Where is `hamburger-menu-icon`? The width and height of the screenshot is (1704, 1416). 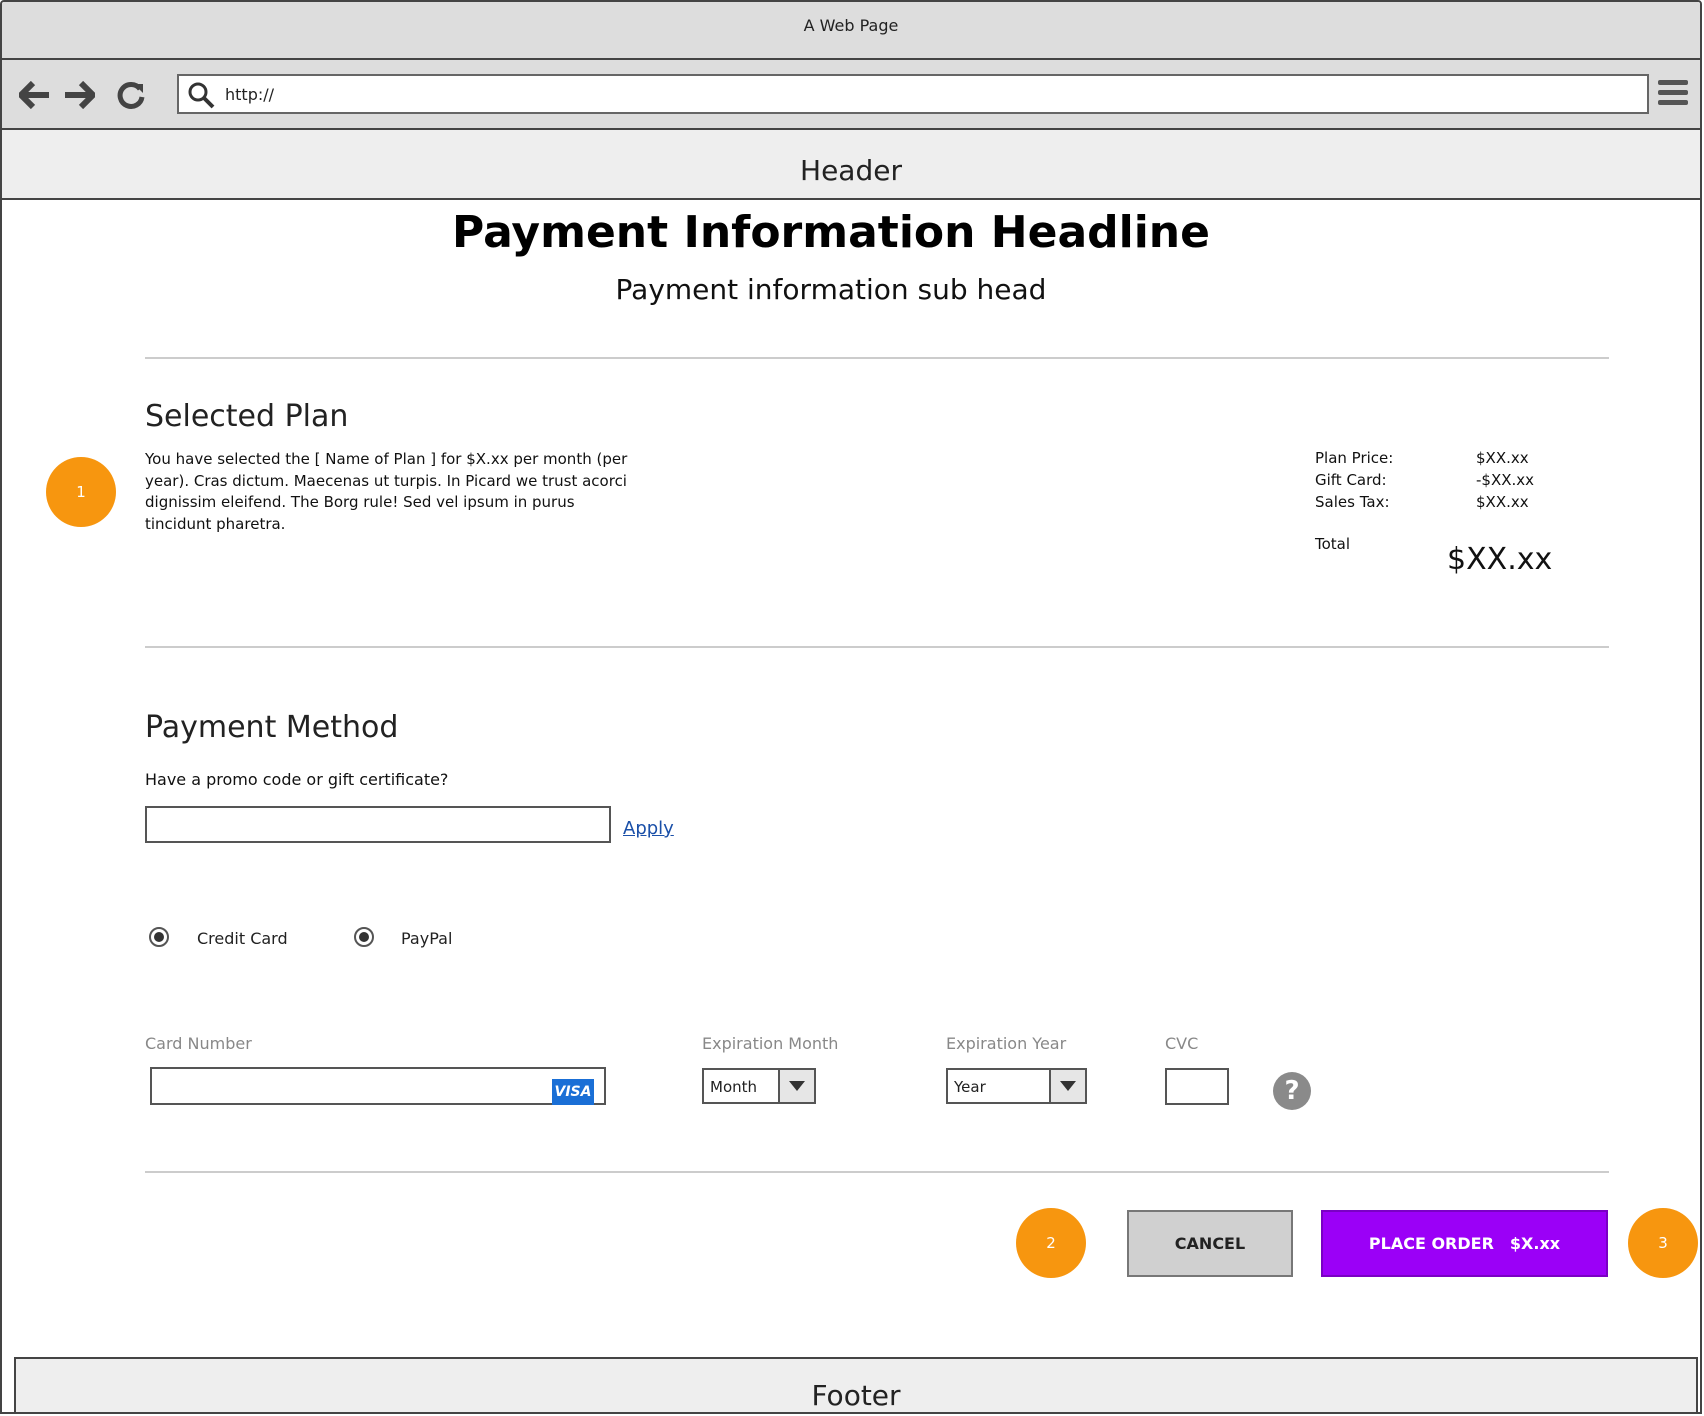
hamburger-menu-icon is located at coordinates (1673, 95).